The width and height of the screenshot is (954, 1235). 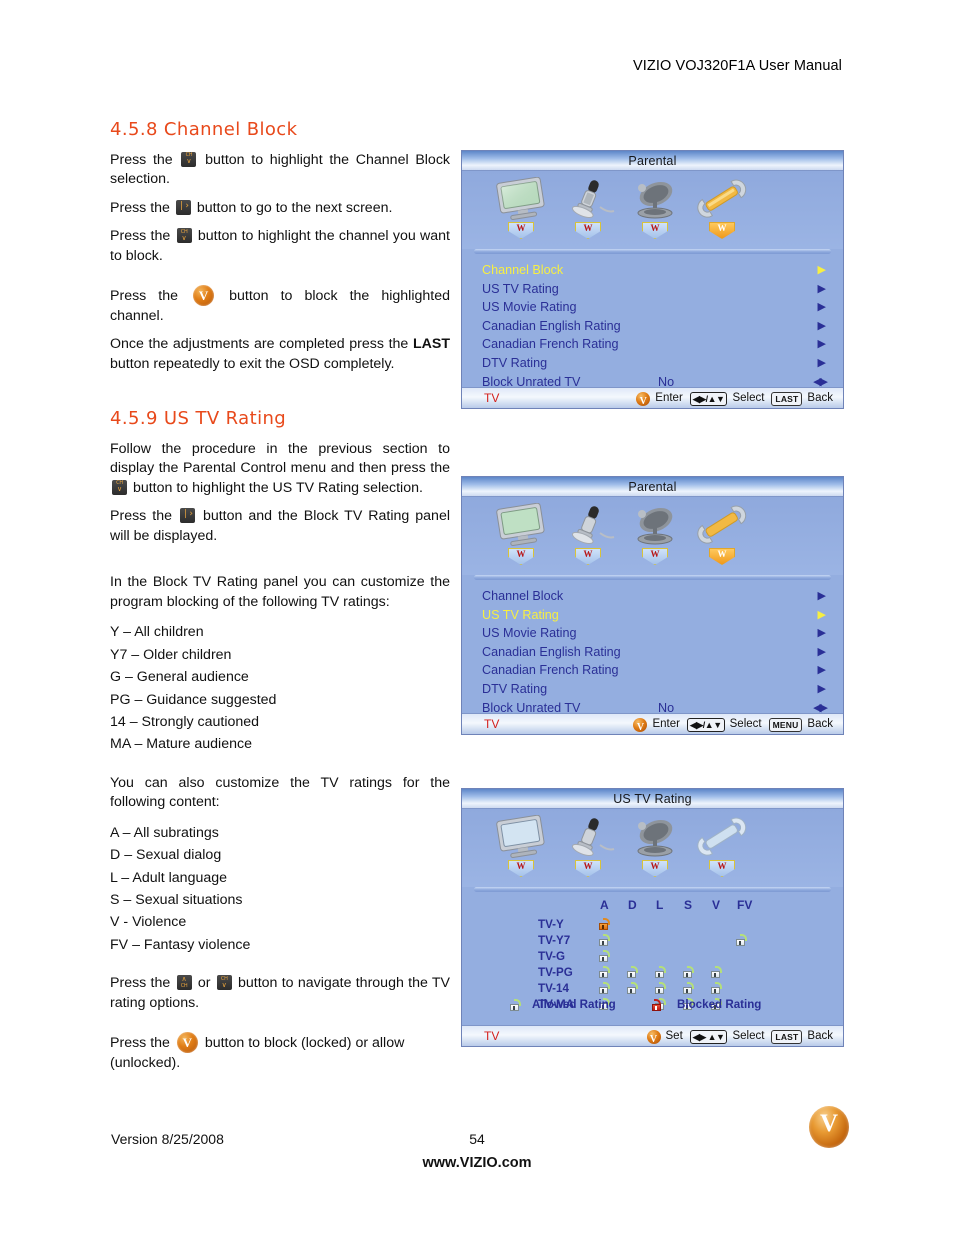 I want to click on grid-lock-cell-tvy-a, so click(x=605, y=924).